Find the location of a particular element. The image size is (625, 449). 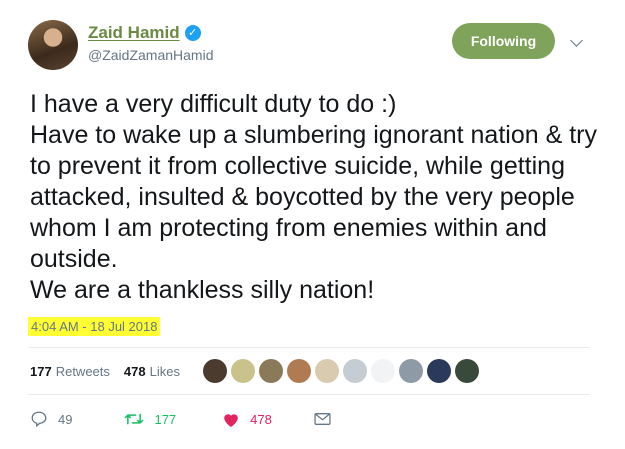

retweet-icon is located at coordinates (134, 419).